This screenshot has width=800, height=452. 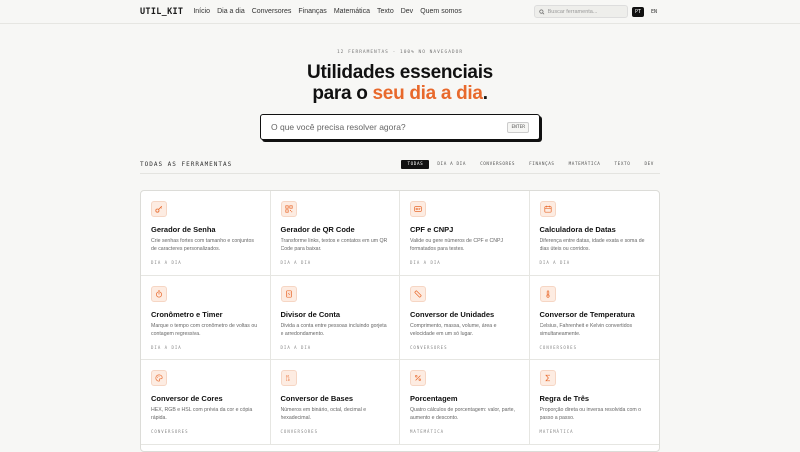 I want to click on hero-title-line1: Utilidades essenciais, so click(x=400, y=72).